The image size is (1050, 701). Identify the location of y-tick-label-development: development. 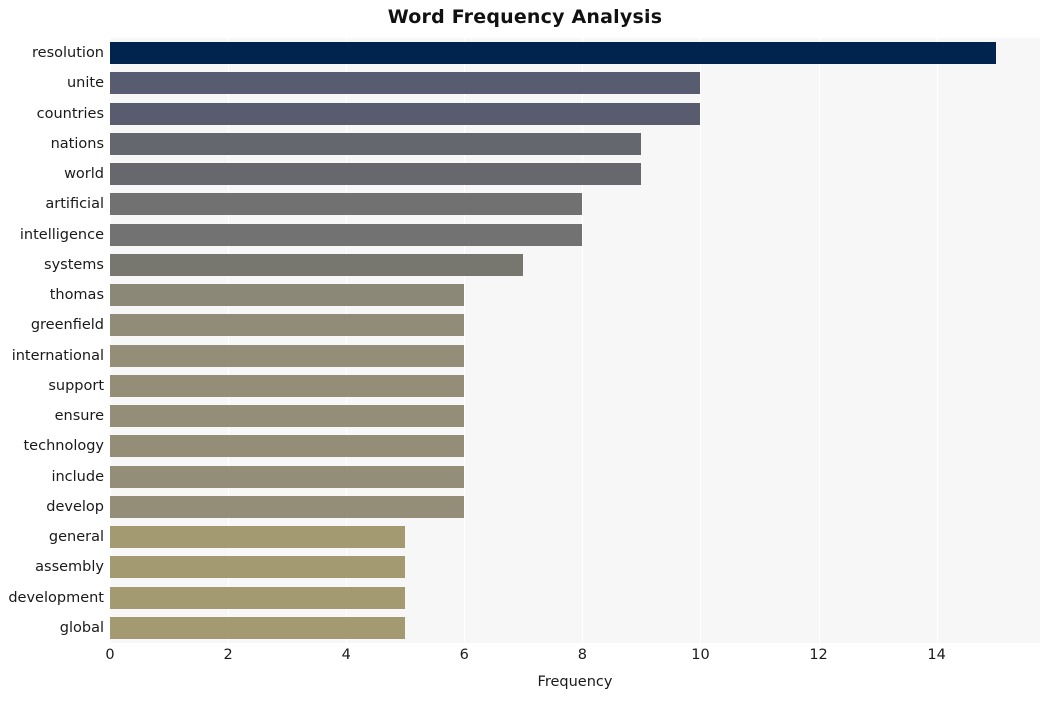
(56, 597).